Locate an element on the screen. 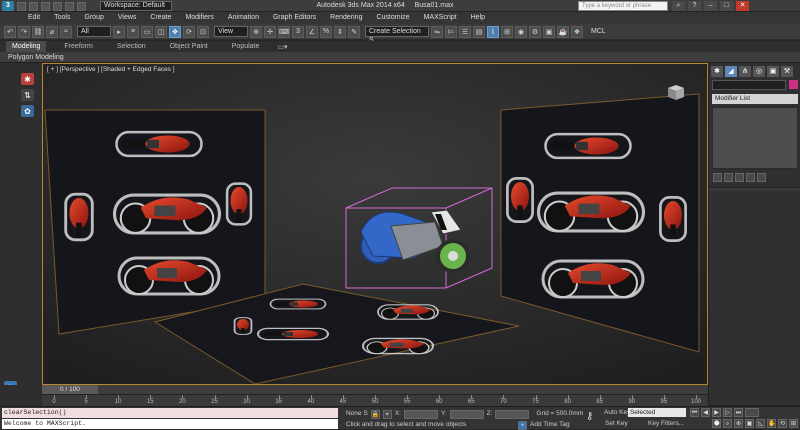  lock-selection-icon: 🔒 is located at coordinates (375, 414).